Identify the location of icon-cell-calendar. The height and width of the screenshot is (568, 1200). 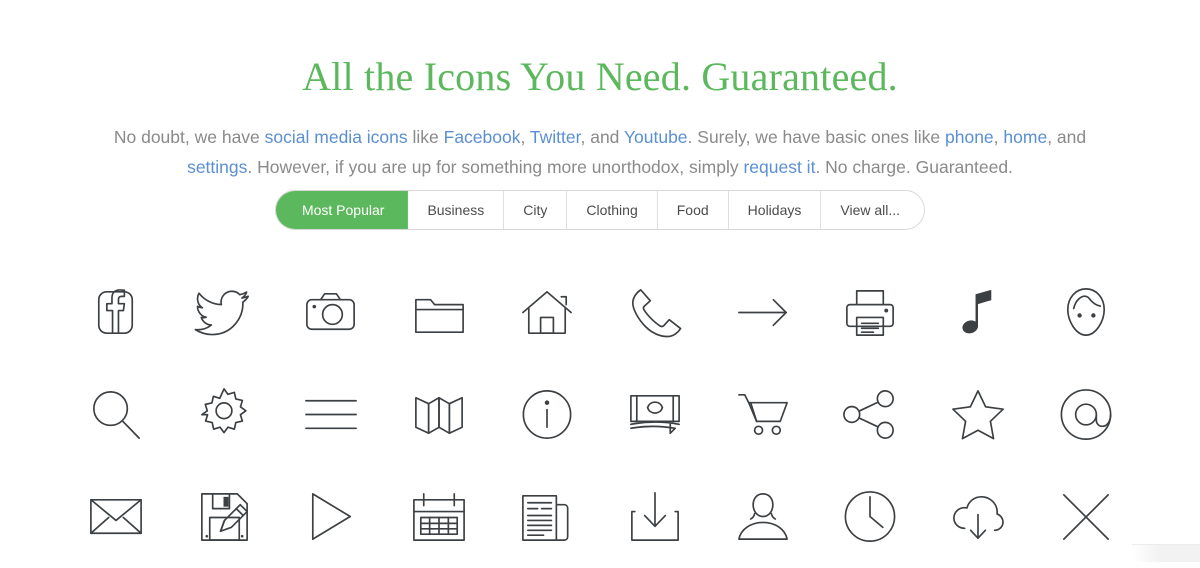
(439, 517).